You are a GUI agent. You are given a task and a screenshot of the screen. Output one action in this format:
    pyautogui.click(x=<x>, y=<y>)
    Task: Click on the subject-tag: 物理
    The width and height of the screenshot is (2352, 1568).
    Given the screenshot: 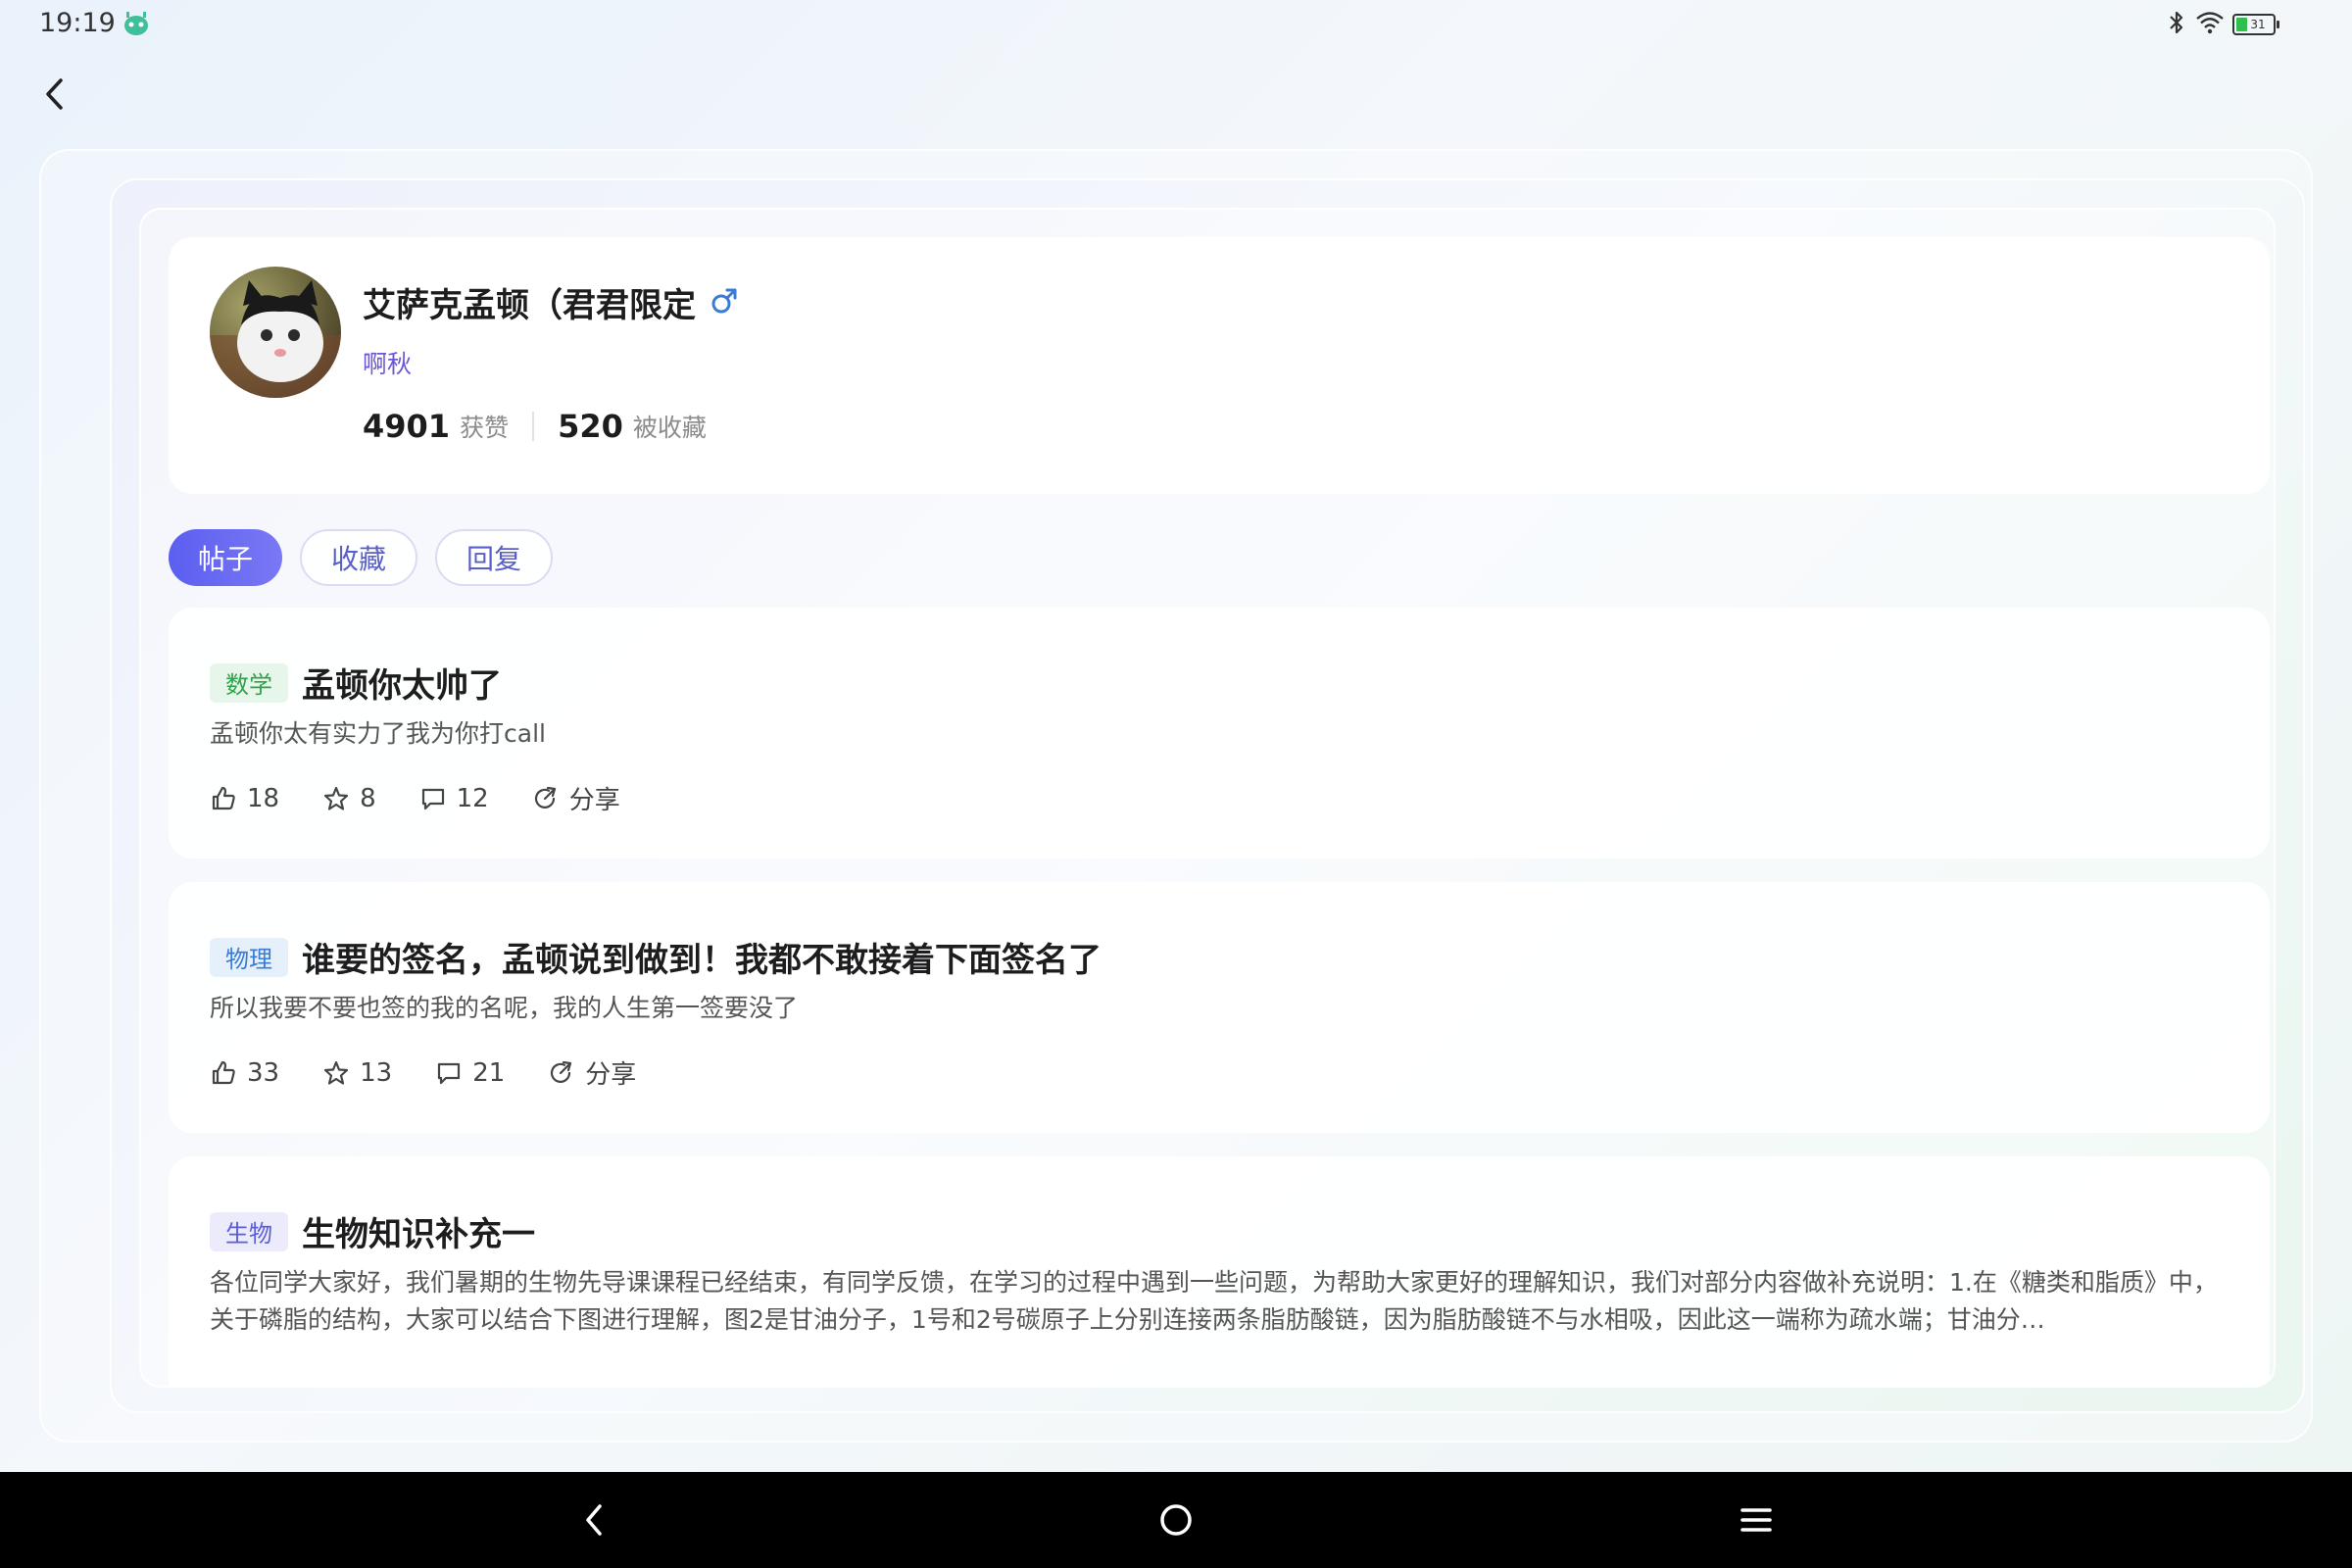 What is the action you would take?
    pyautogui.click(x=249, y=957)
    